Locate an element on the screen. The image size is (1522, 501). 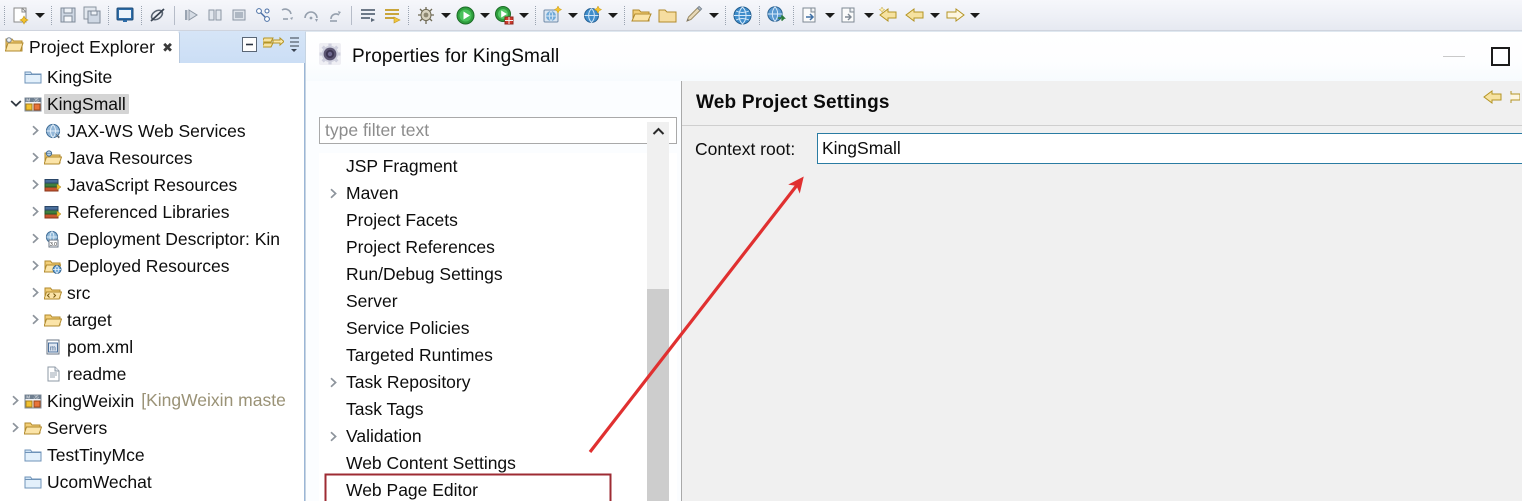
resume-icon is located at coordinates (191, 15).